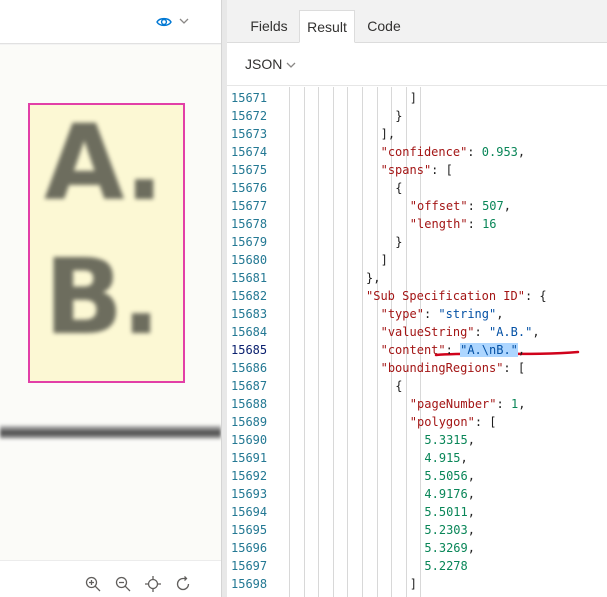 Image resolution: width=607 pixels, height=597 pixels. Describe the element at coordinates (249, 206) in the screenshot. I see `line-number: 15677` at that location.